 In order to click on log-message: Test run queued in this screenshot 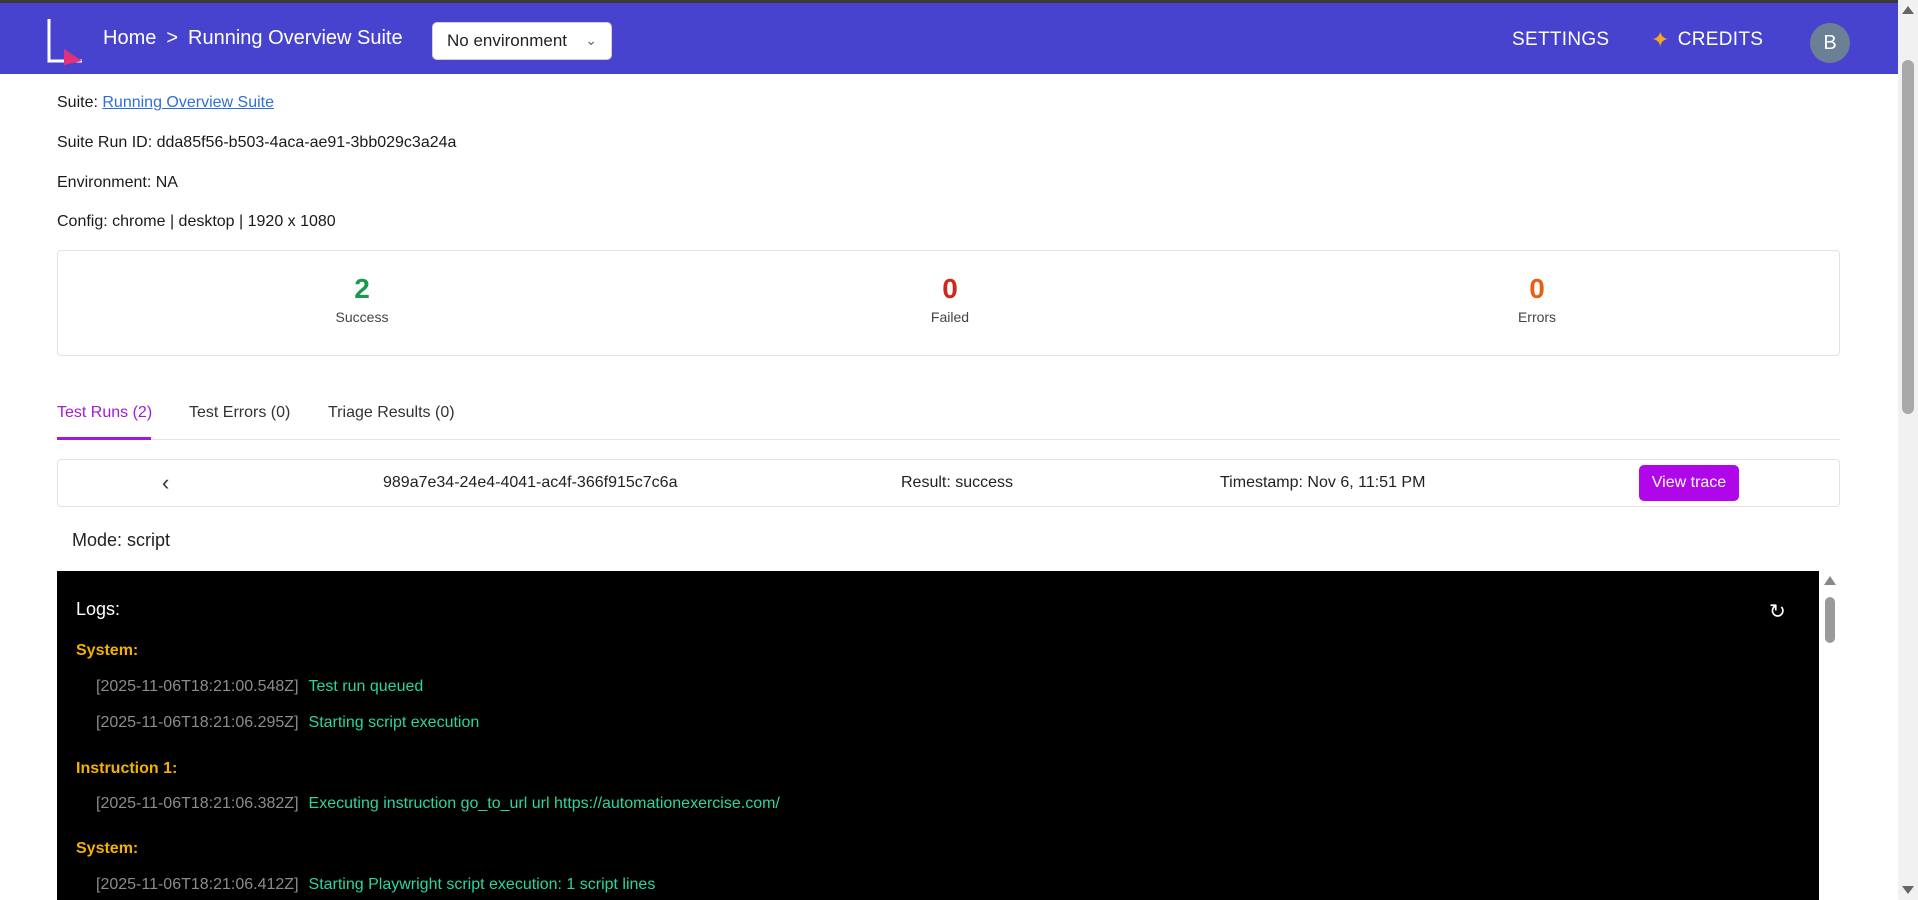, I will do `click(366, 686)`.